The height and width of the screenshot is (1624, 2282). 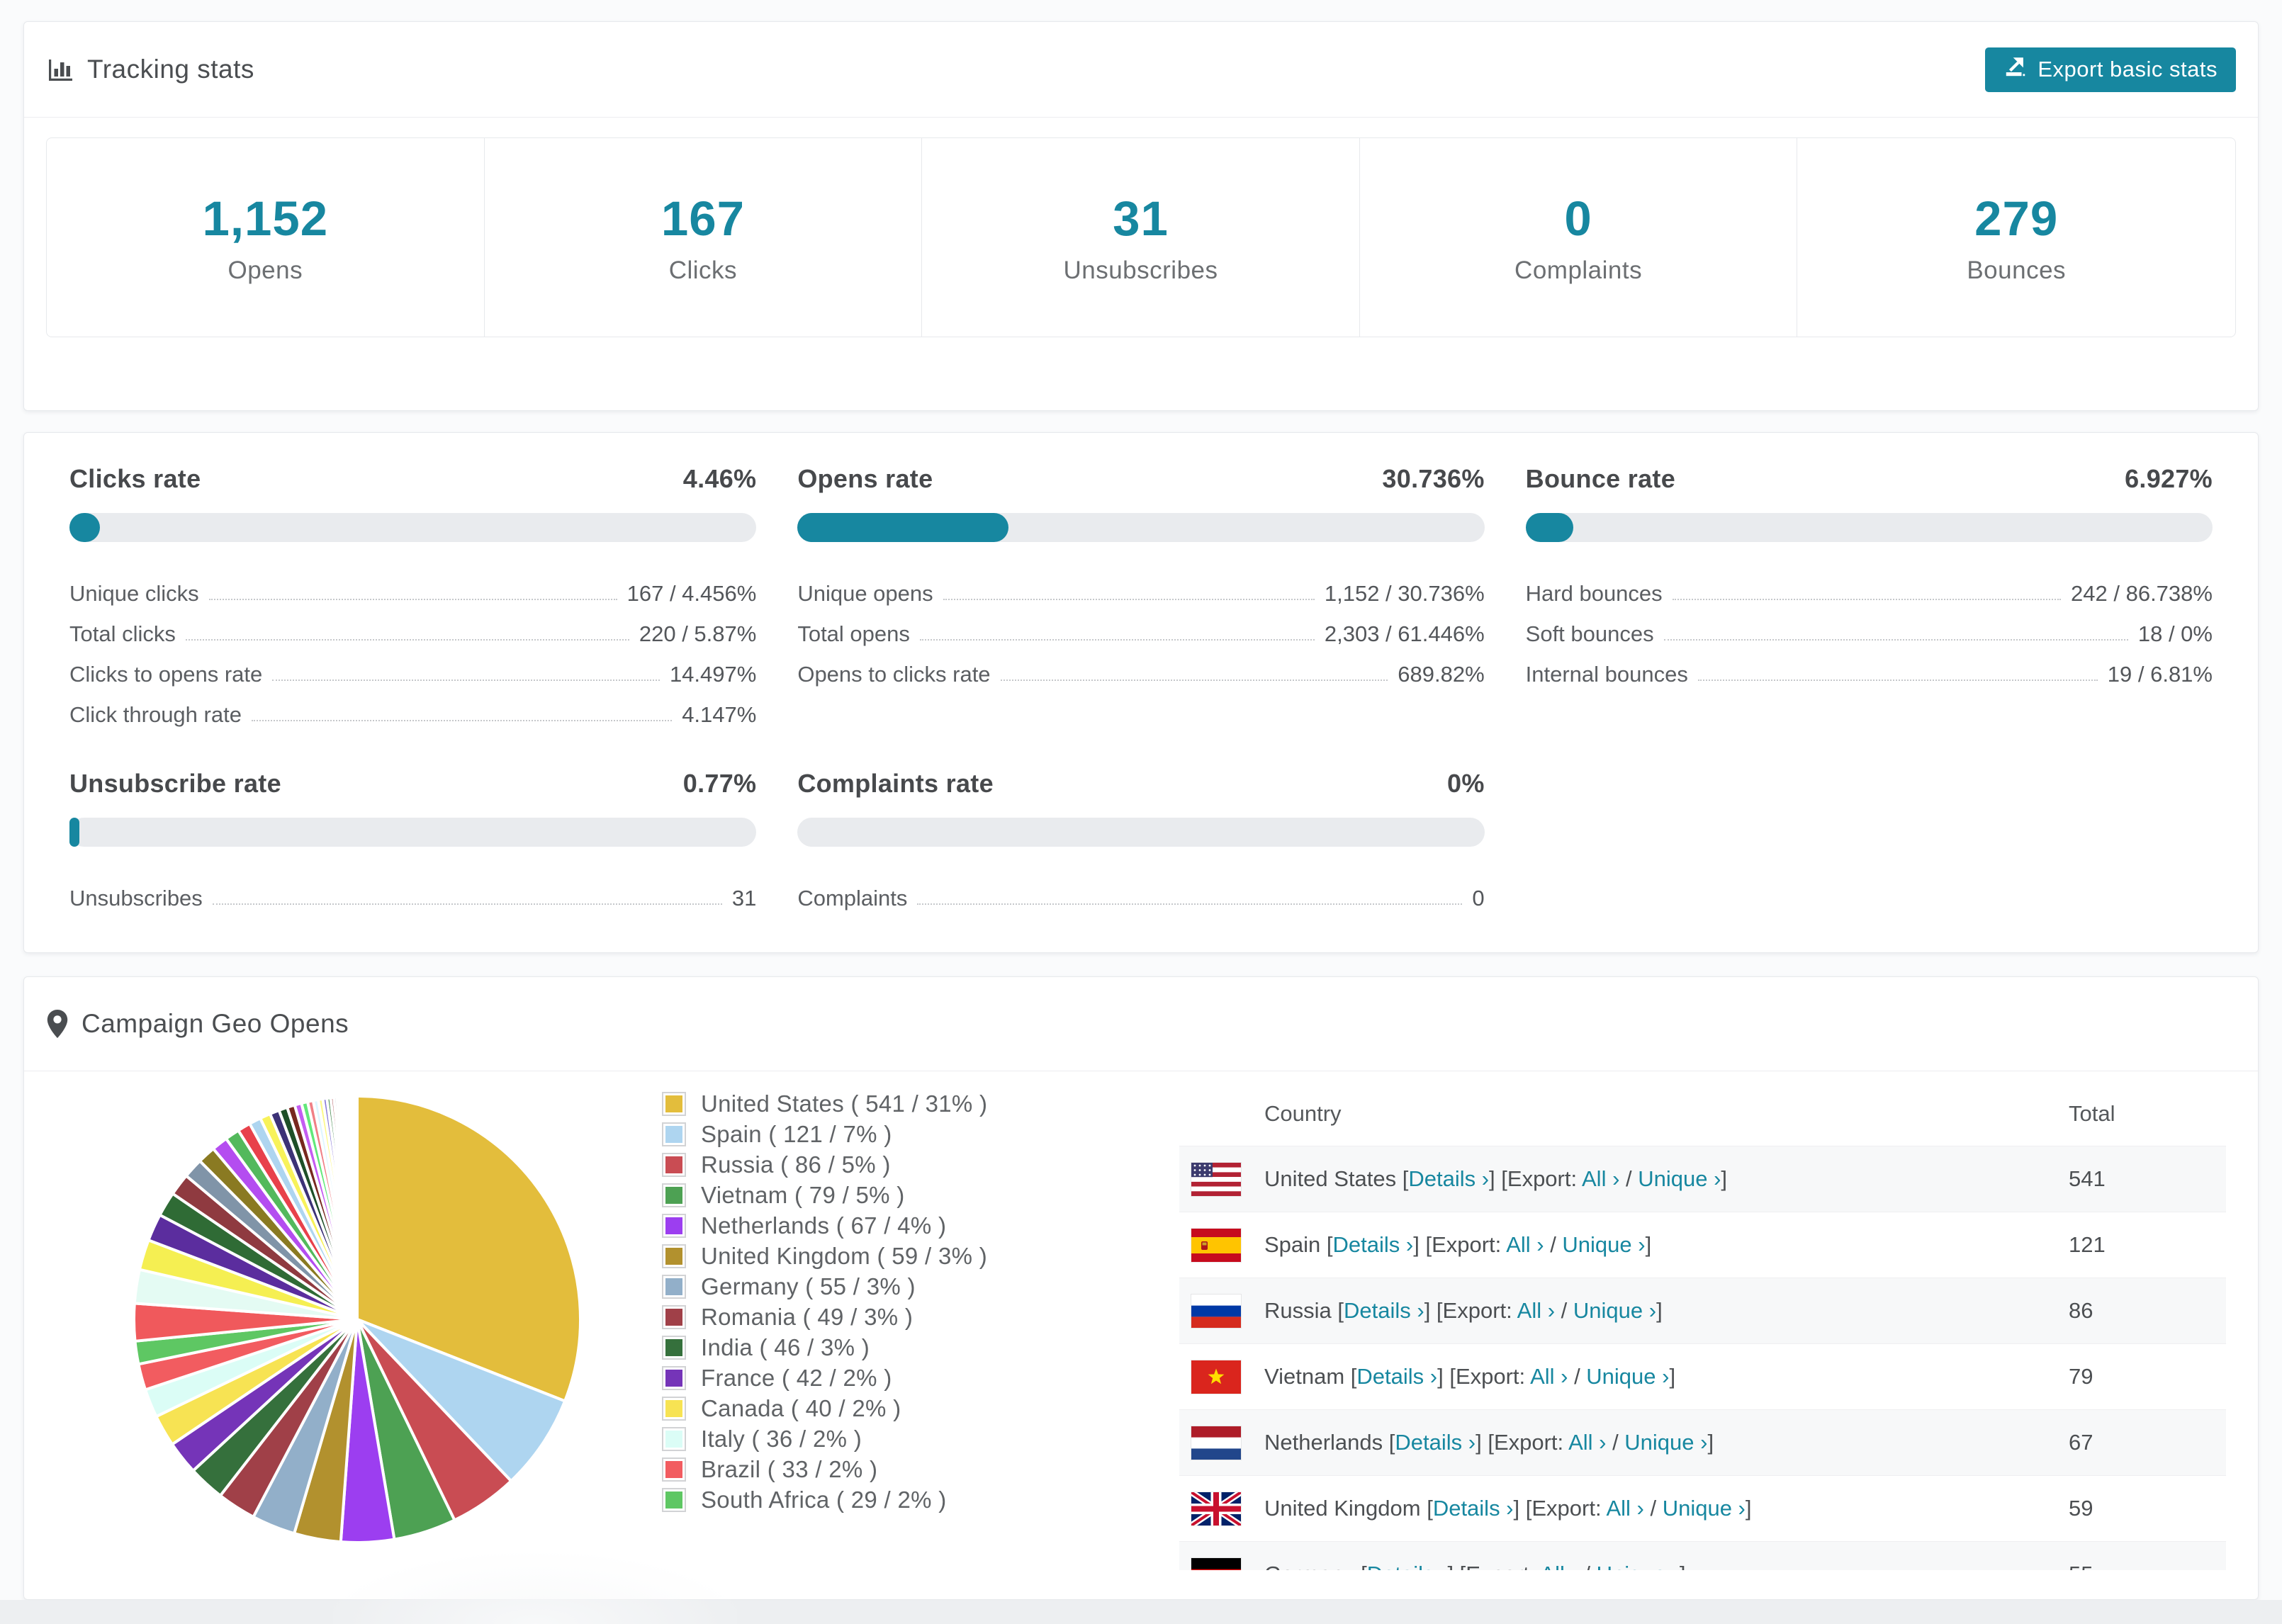 I want to click on export-basic-stats-button: Export basic stats, so click(x=2110, y=69).